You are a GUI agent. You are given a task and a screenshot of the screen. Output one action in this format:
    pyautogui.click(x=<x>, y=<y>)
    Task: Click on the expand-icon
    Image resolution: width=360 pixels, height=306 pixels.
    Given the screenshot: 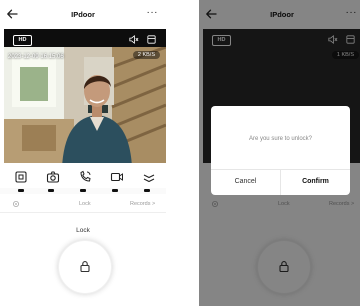 What is the action you would take?
    pyautogui.click(x=149, y=177)
    